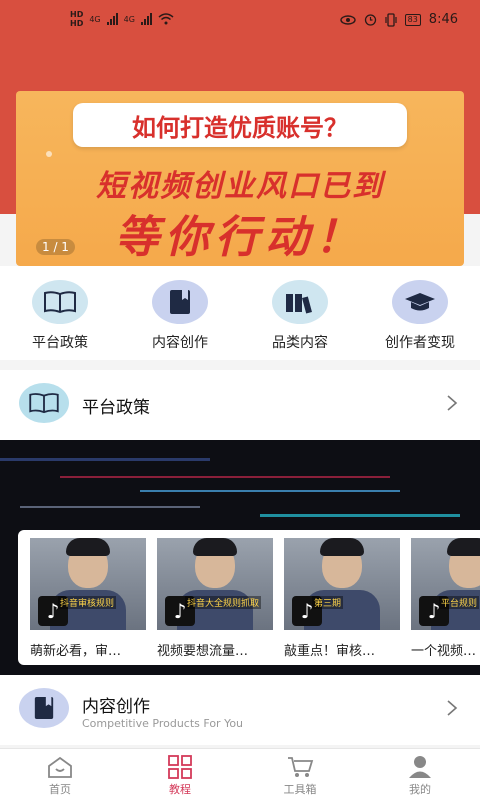 The image size is (480, 800). Describe the element at coordinates (180, 789) in the screenshot. I see `tab-label: 教程` at that location.